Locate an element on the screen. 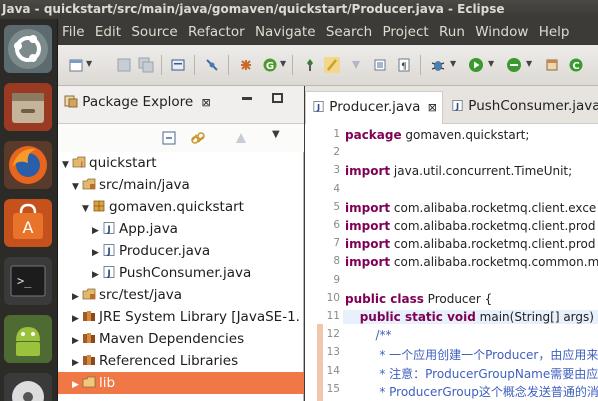 This screenshot has width=598, height=401. code-keyword: import is located at coordinates (368, 244).